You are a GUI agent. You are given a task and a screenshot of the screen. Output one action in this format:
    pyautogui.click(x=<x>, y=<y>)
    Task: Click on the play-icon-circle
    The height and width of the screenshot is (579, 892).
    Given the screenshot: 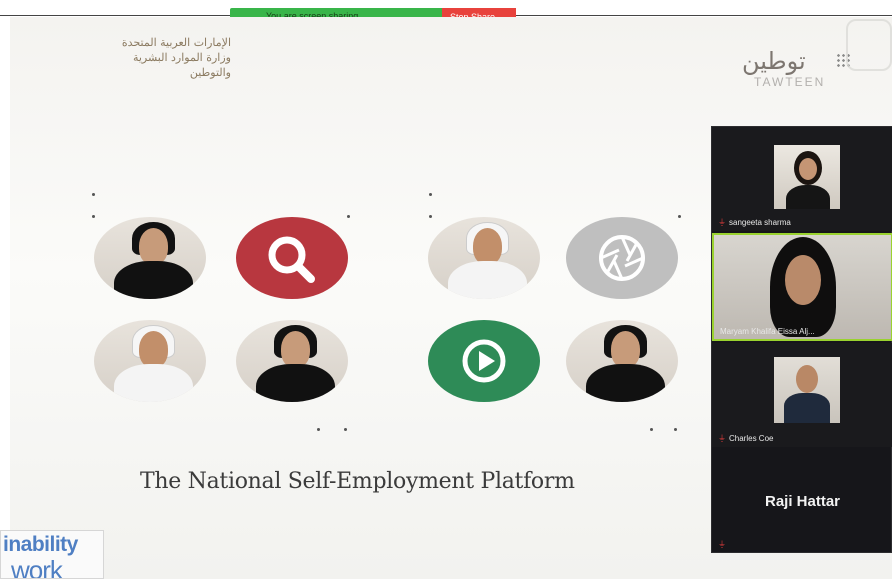 What is the action you would take?
    pyautogui.click(x=484, y=361)
    